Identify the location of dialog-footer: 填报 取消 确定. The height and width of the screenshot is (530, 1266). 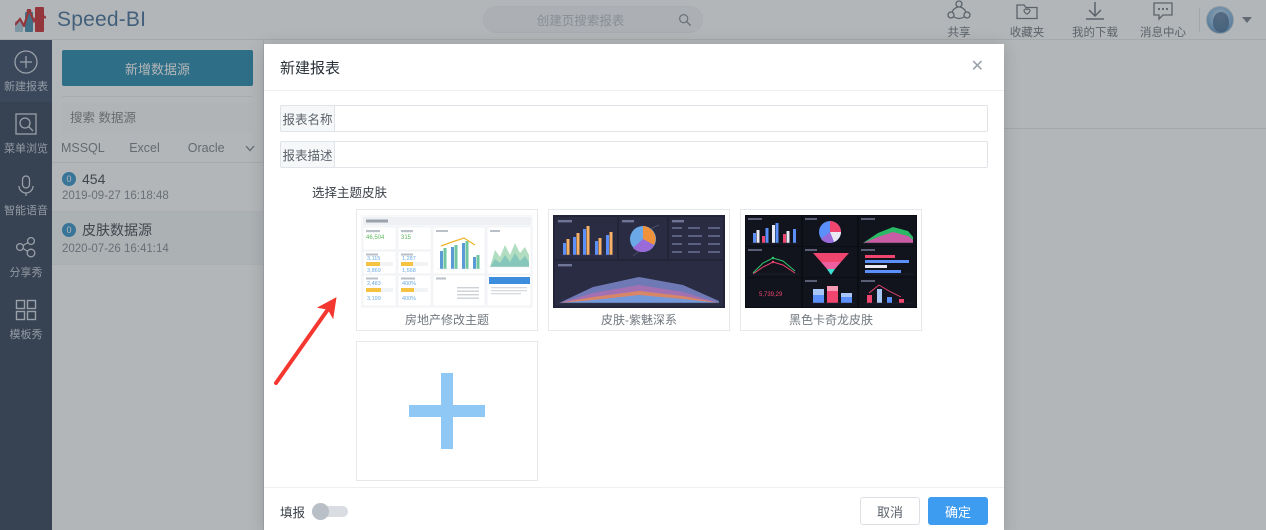
(634, 508).